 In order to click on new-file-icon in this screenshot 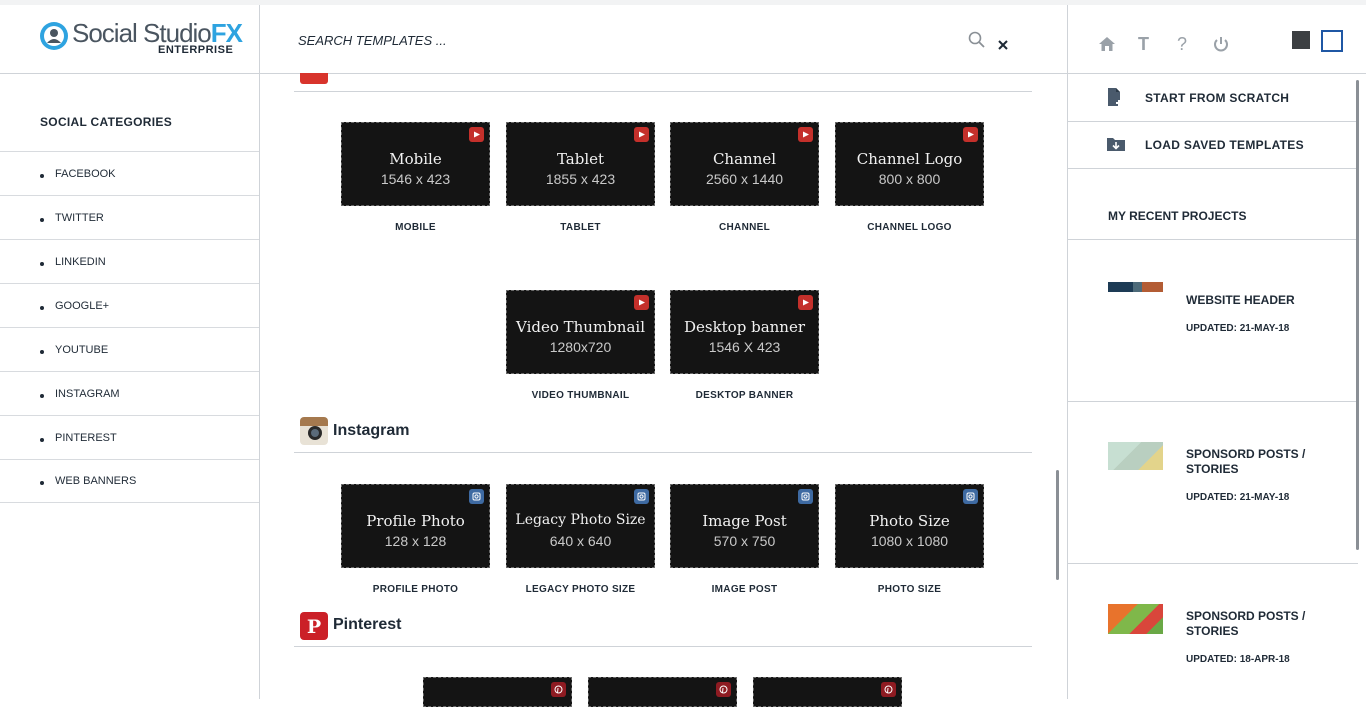, I will do `click(1115, 97)`.